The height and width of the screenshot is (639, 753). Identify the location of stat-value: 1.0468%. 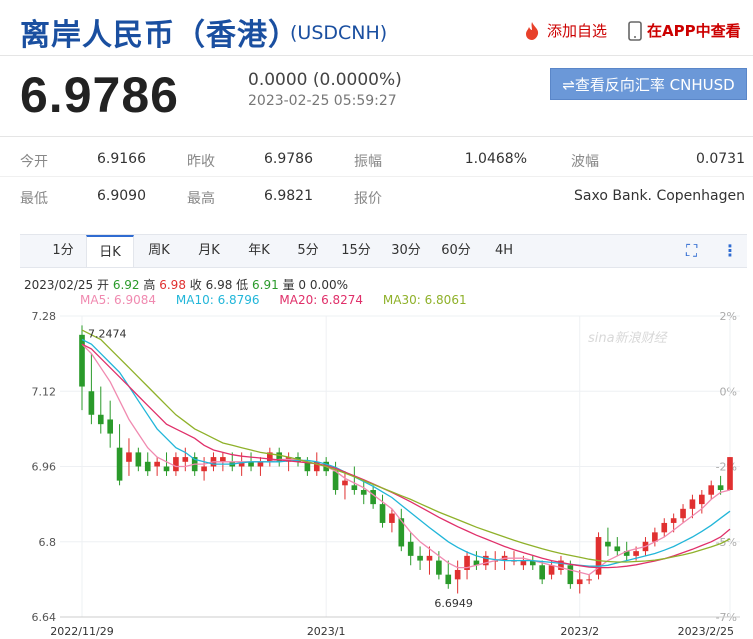
(495, 159).